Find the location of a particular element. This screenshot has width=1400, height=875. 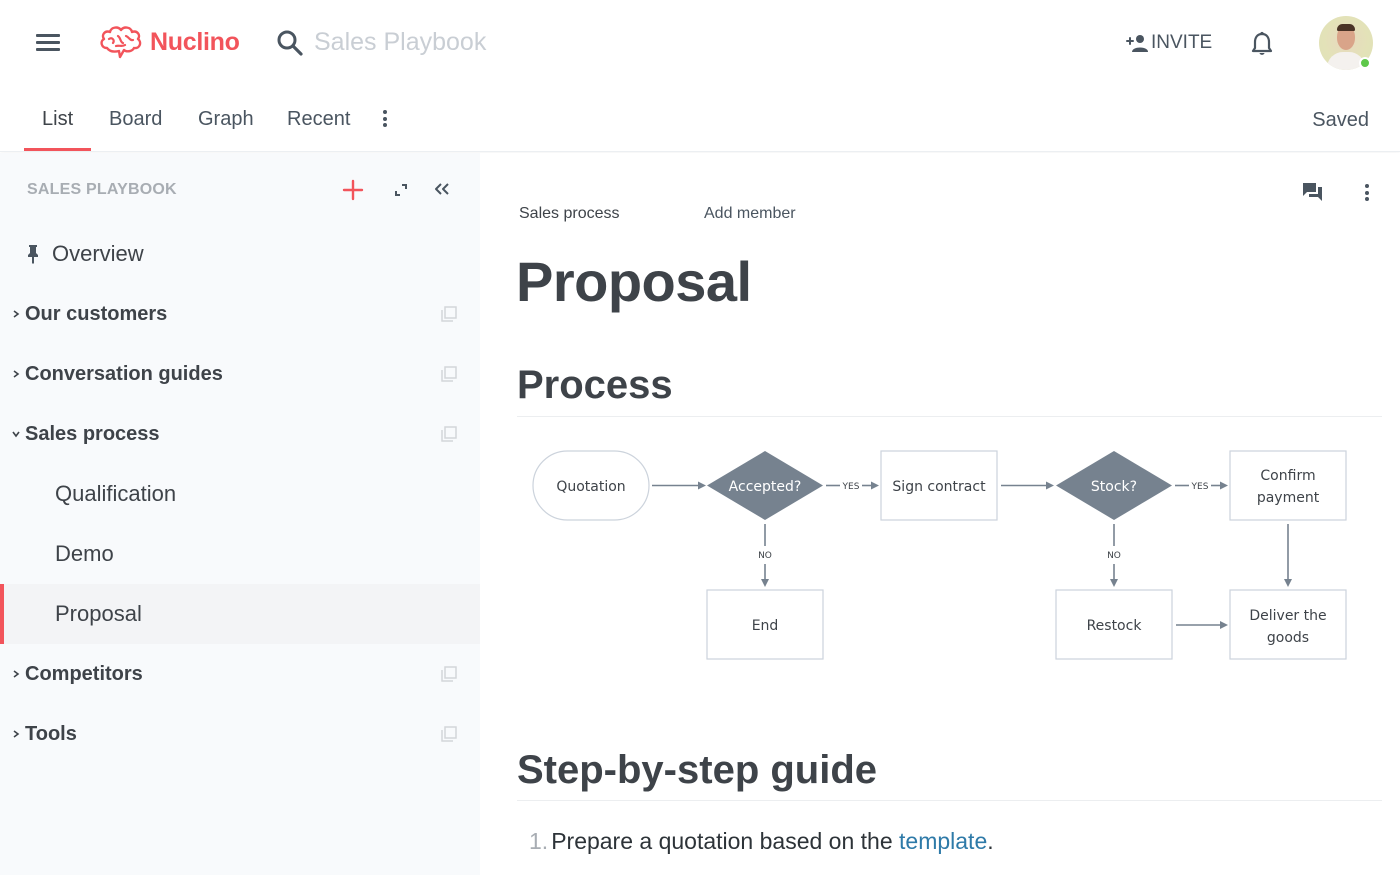

add-member-button: Add member is located at coordinates (750, 214).